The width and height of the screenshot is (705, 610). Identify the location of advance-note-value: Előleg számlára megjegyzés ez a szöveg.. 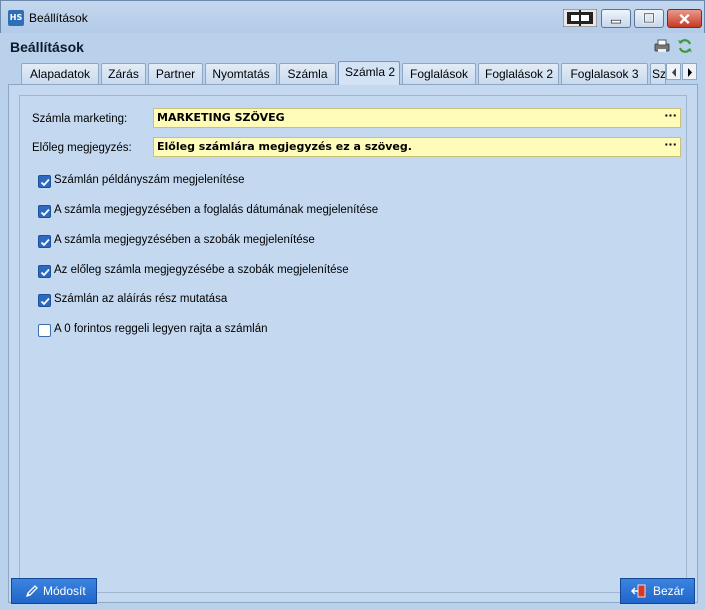
(284, 146).